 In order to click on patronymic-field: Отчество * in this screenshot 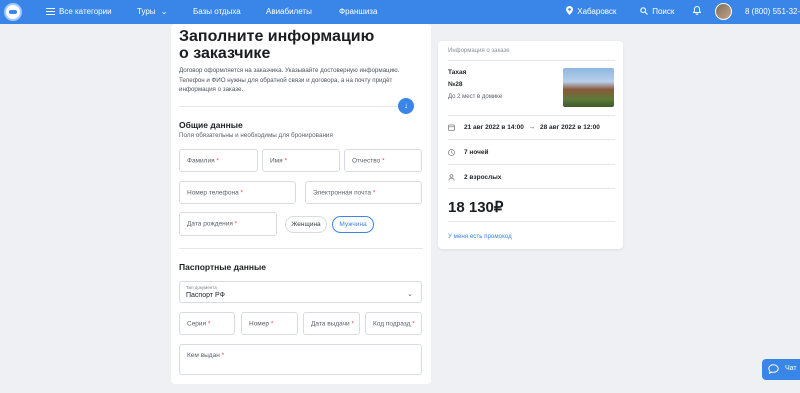, I will do `click(383, 160)`.